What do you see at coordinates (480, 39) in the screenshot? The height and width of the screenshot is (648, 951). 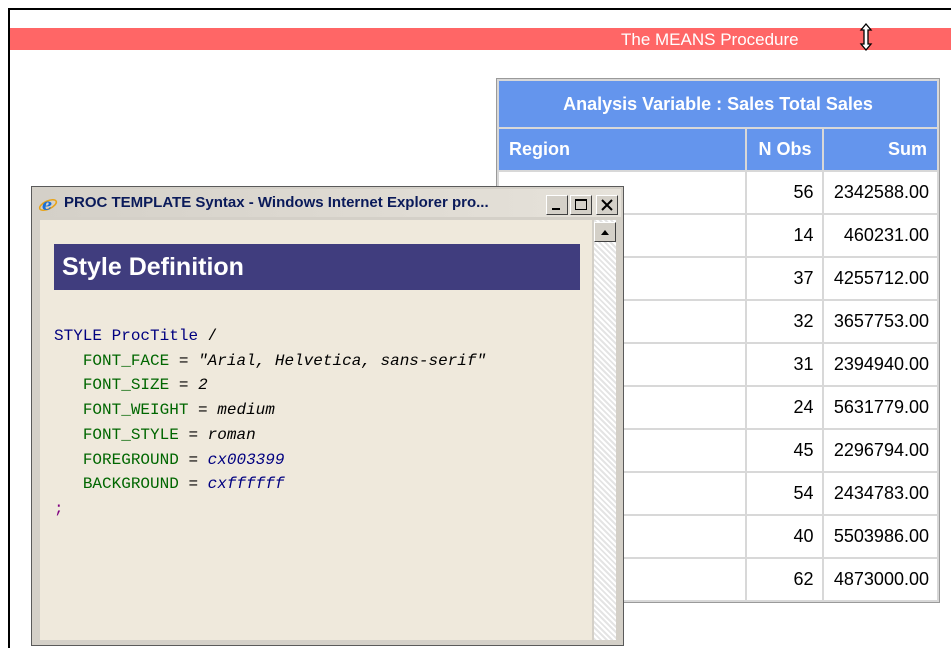 I see `procedure-title-bar` at bounding box center [480, 39].